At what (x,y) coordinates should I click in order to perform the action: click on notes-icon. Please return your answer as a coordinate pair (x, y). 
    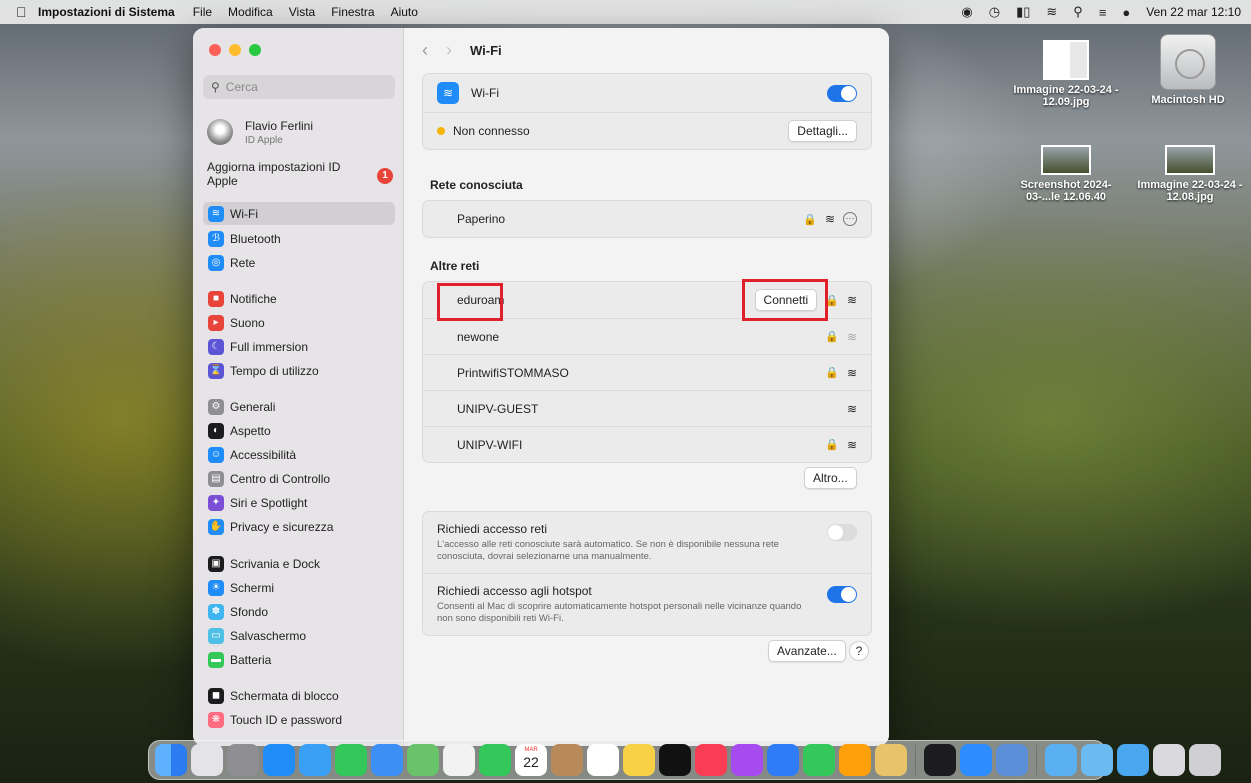
    Looking at the image, I should click on (639, 760).